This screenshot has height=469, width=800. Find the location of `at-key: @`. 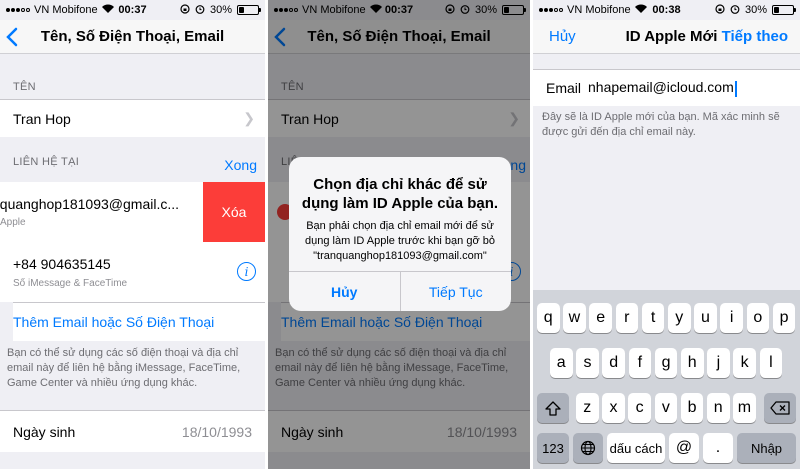

at-key: @ is located at coordinates (684, 448).